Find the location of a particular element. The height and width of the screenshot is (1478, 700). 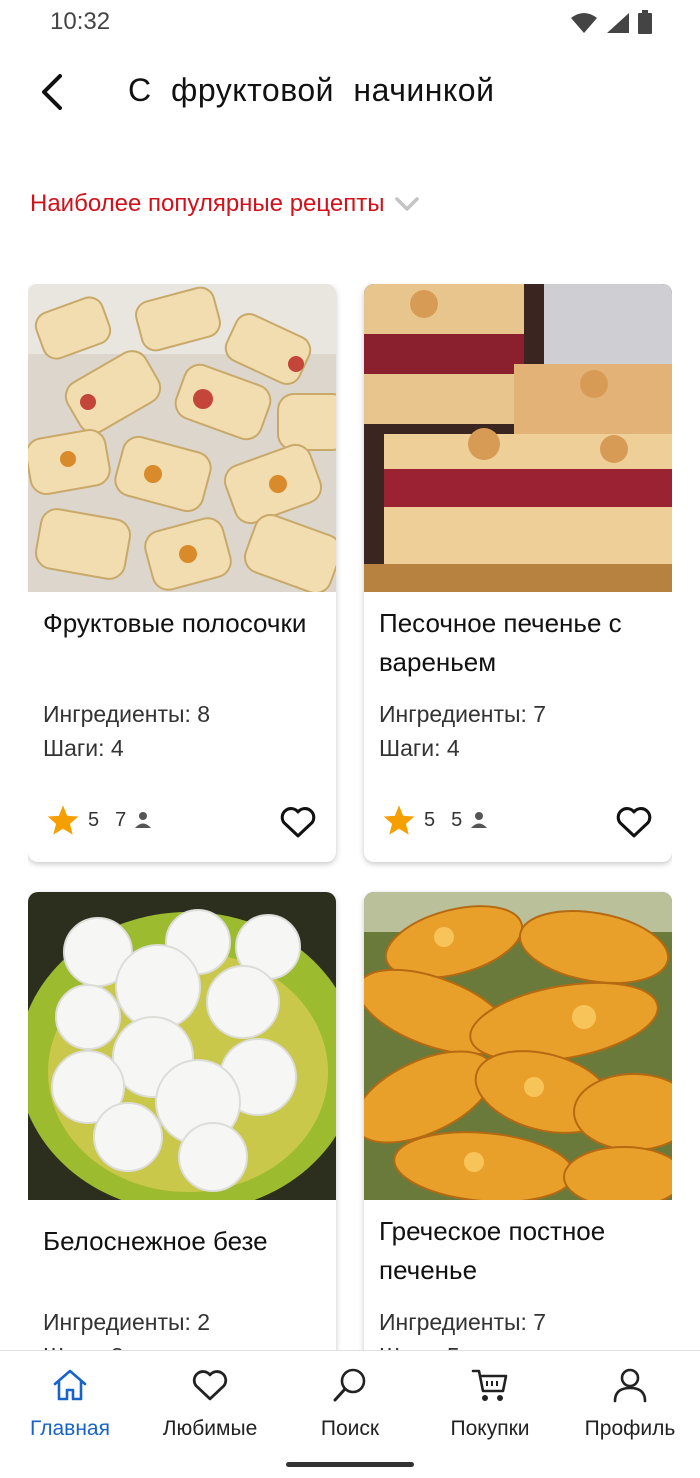

app-bar: С фруктовой начинкой is located at coordinates (350, 93).